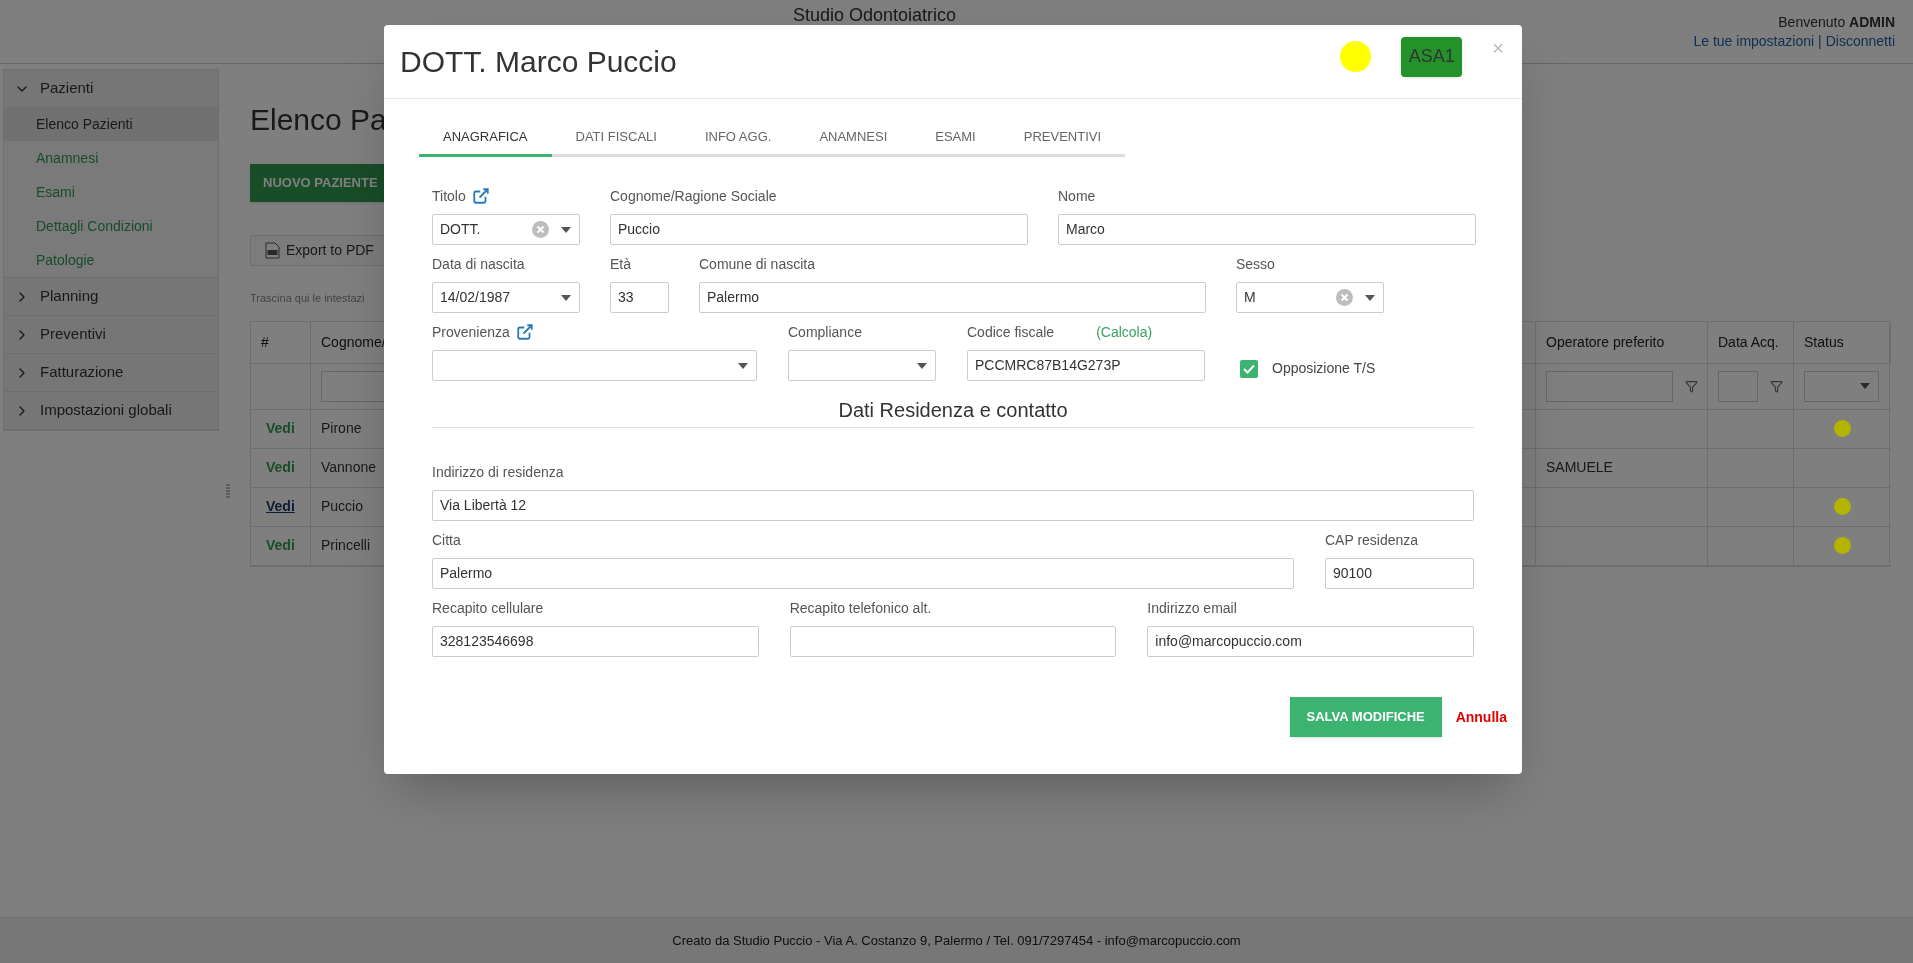  I want to click on field-label: Recapito telefonico alt., so click(860, 608).